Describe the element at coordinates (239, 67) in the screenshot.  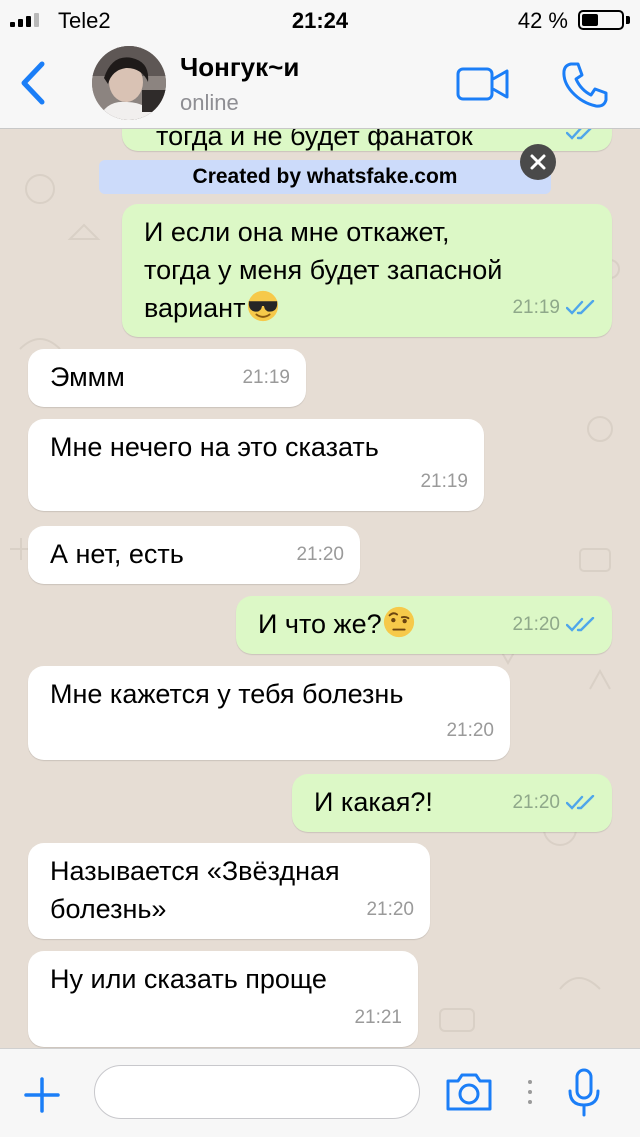
I see `contact-name: Чонгук~и` at that location.